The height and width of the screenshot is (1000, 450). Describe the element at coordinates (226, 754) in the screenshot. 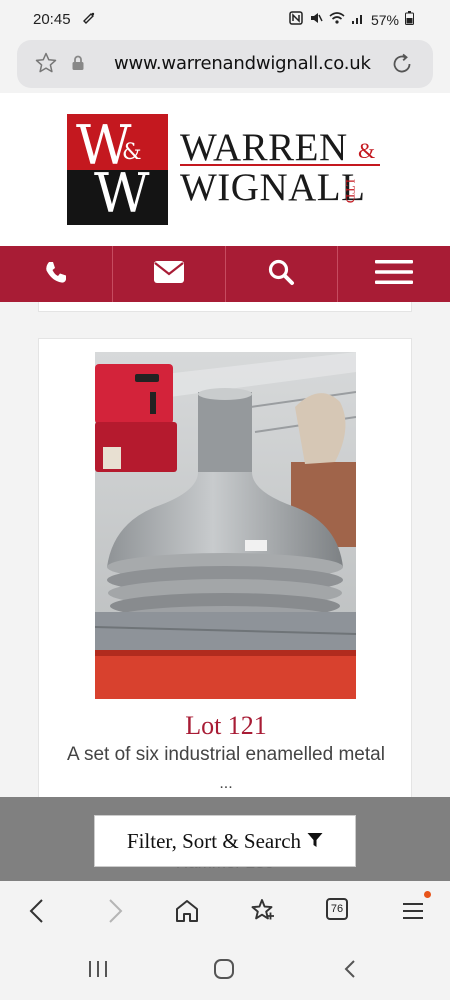

I see `lot-description: A set of six industrial enamelled metal` at that location.